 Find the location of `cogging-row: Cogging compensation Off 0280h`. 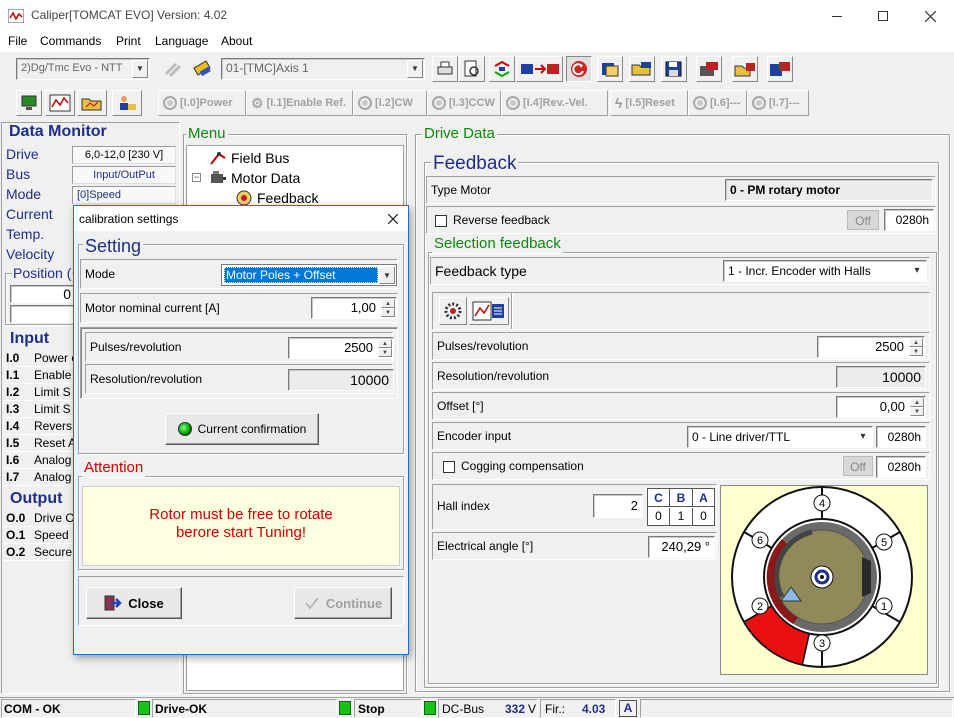

cogging-row: Cogging compensation Off 0280h is located at coordinates (681, 466).